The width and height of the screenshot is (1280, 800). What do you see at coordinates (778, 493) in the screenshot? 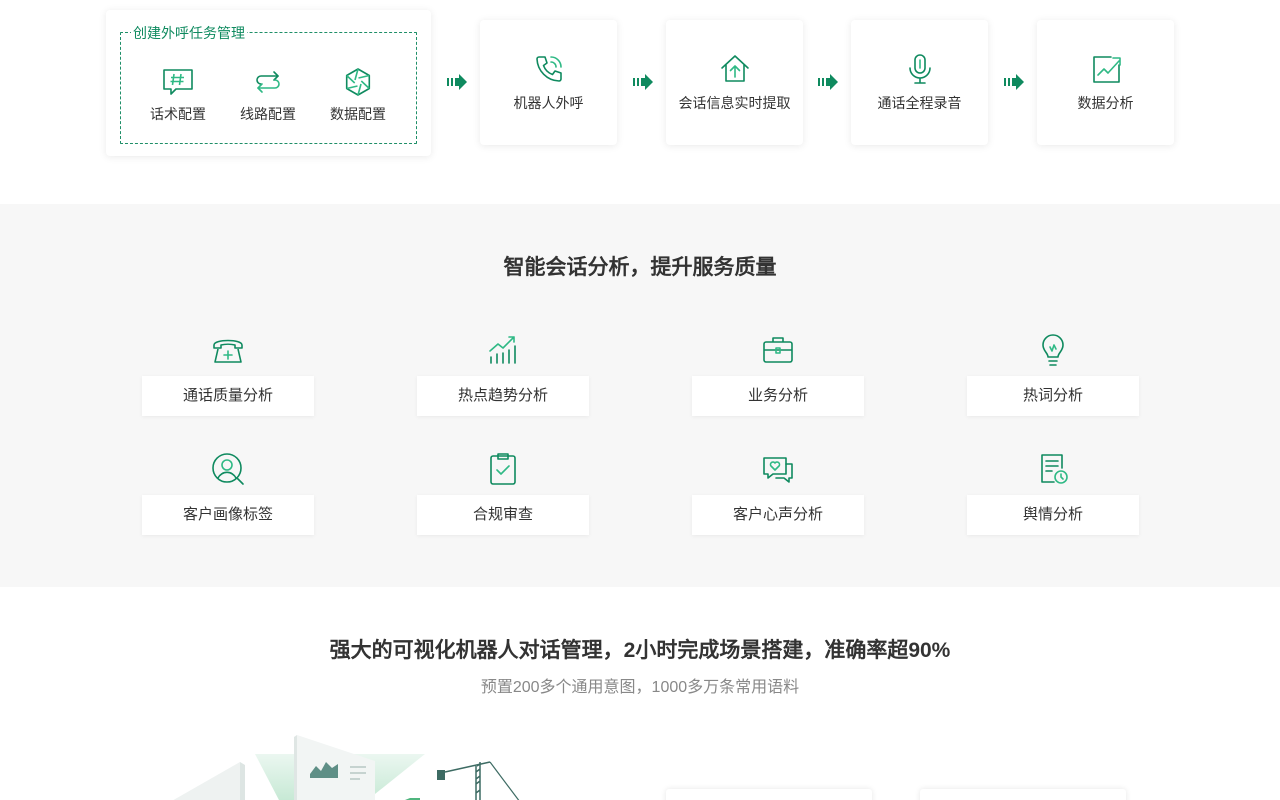
I see `feature-customer-voice: 客户心声分析` at bounding box center [778, 493].